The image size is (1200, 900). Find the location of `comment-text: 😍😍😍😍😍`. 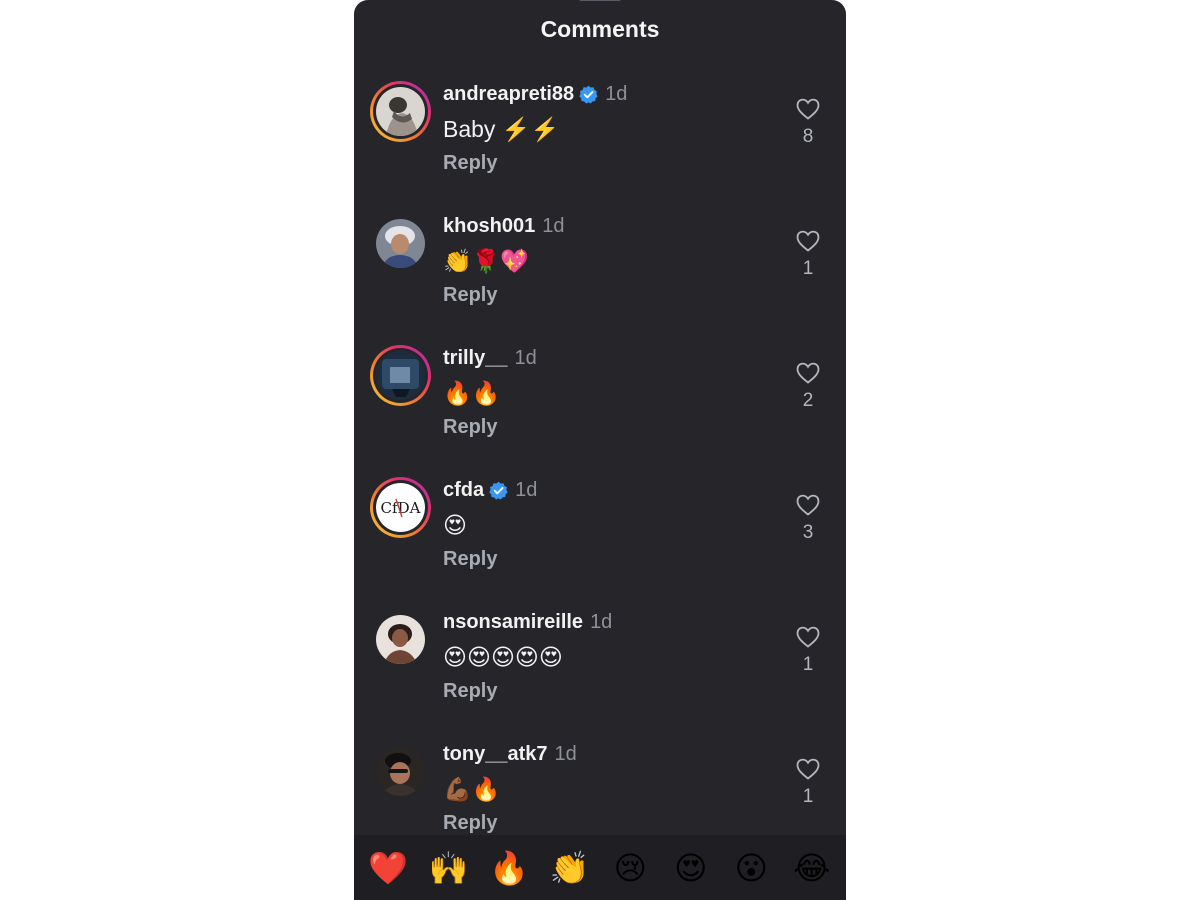

comment-text: 😍😍😍😍😍 is located at coordinates (503, 657).